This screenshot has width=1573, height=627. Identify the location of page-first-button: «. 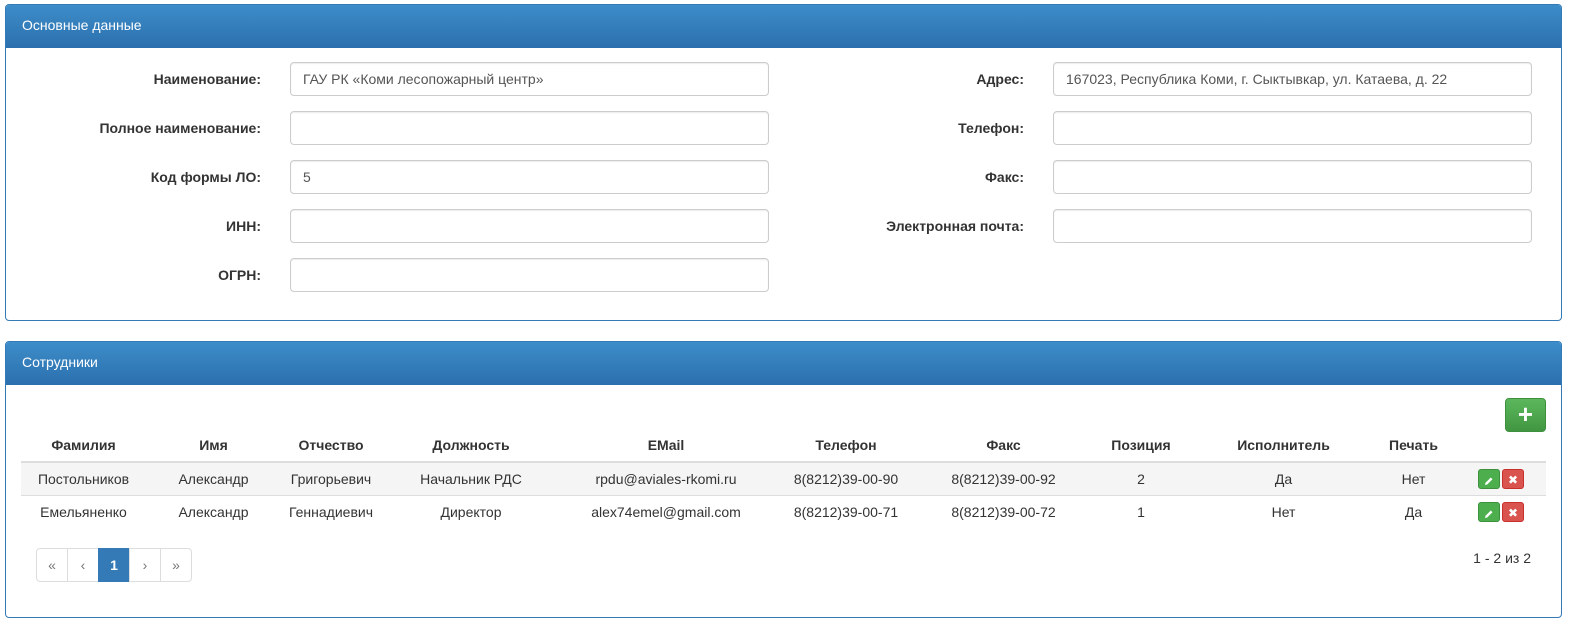
(52, 565).